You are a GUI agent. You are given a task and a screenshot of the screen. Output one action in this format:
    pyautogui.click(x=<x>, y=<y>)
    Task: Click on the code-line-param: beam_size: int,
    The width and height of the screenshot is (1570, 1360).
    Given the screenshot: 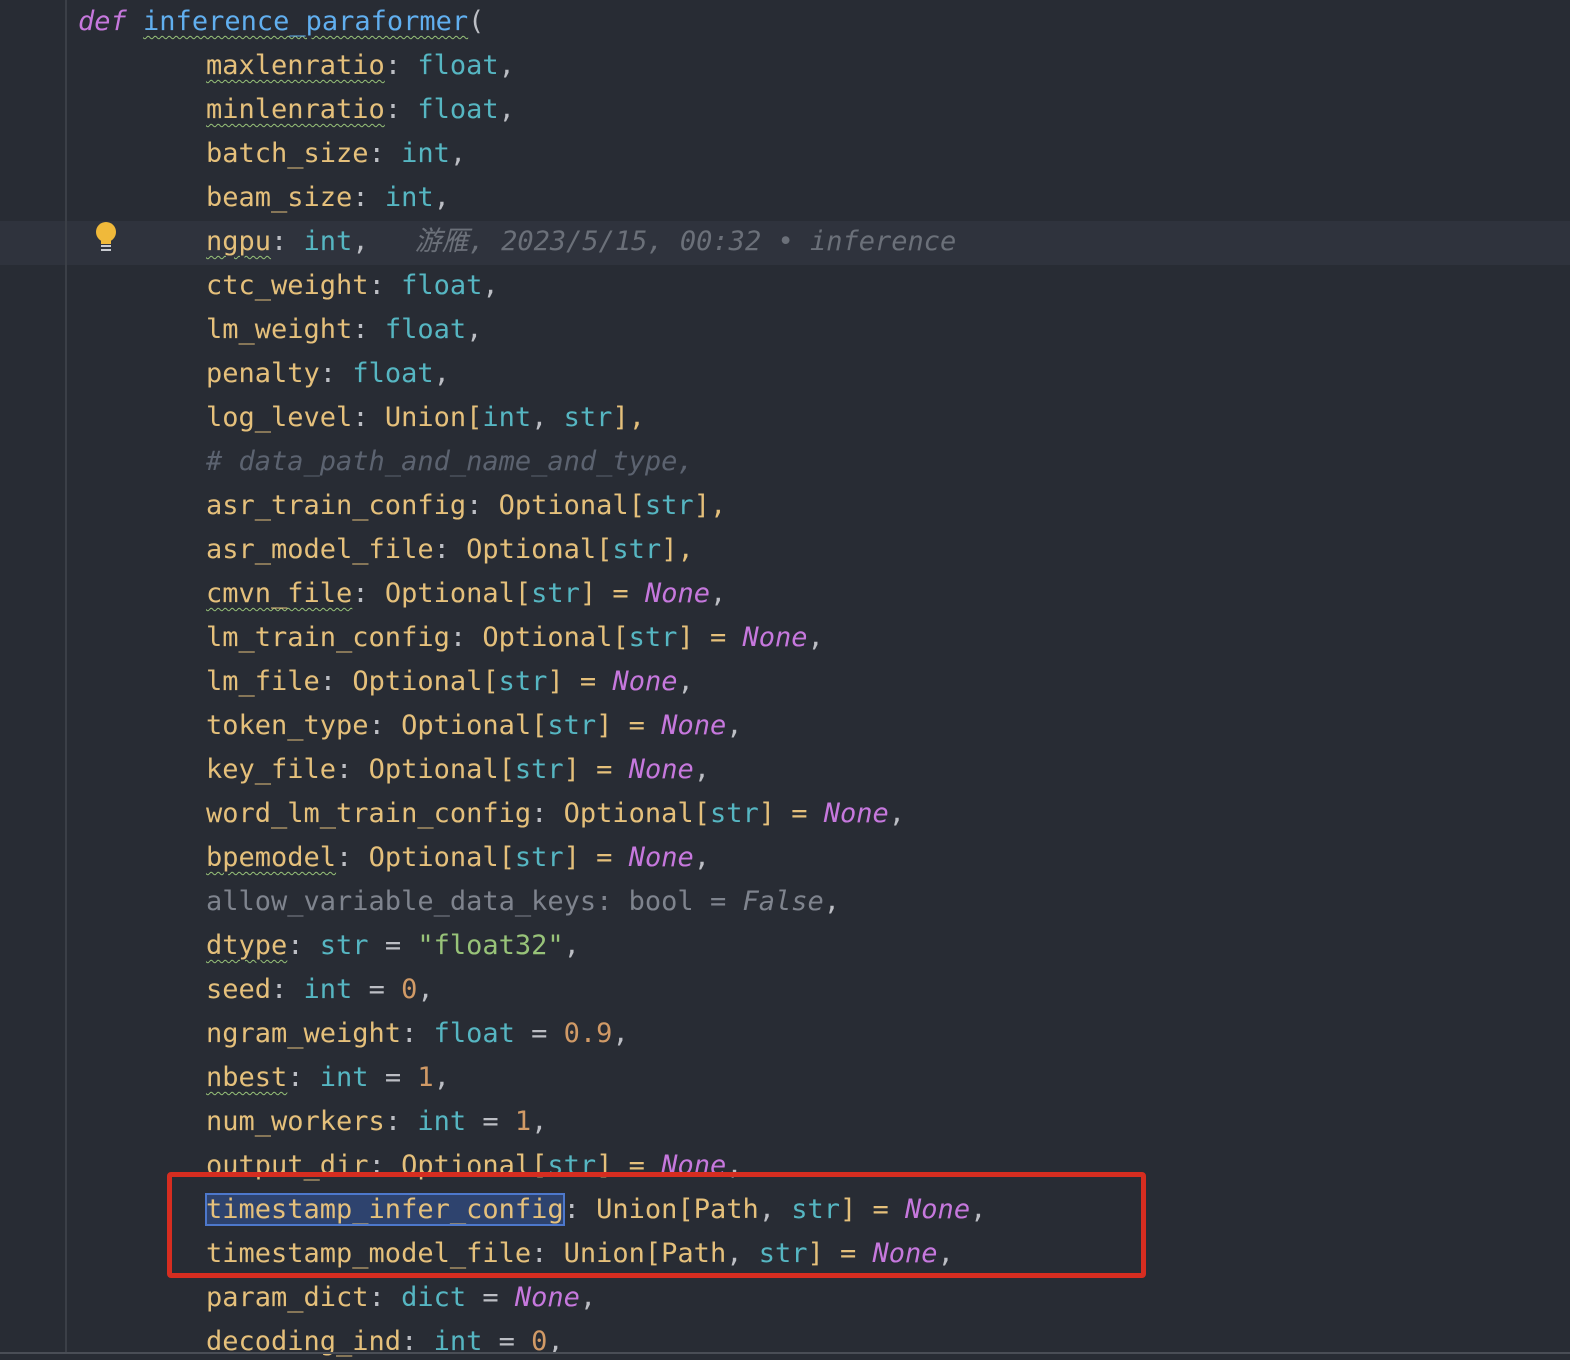 What is the action you would take?
    pyautogui.click(x=328, y=198)
    